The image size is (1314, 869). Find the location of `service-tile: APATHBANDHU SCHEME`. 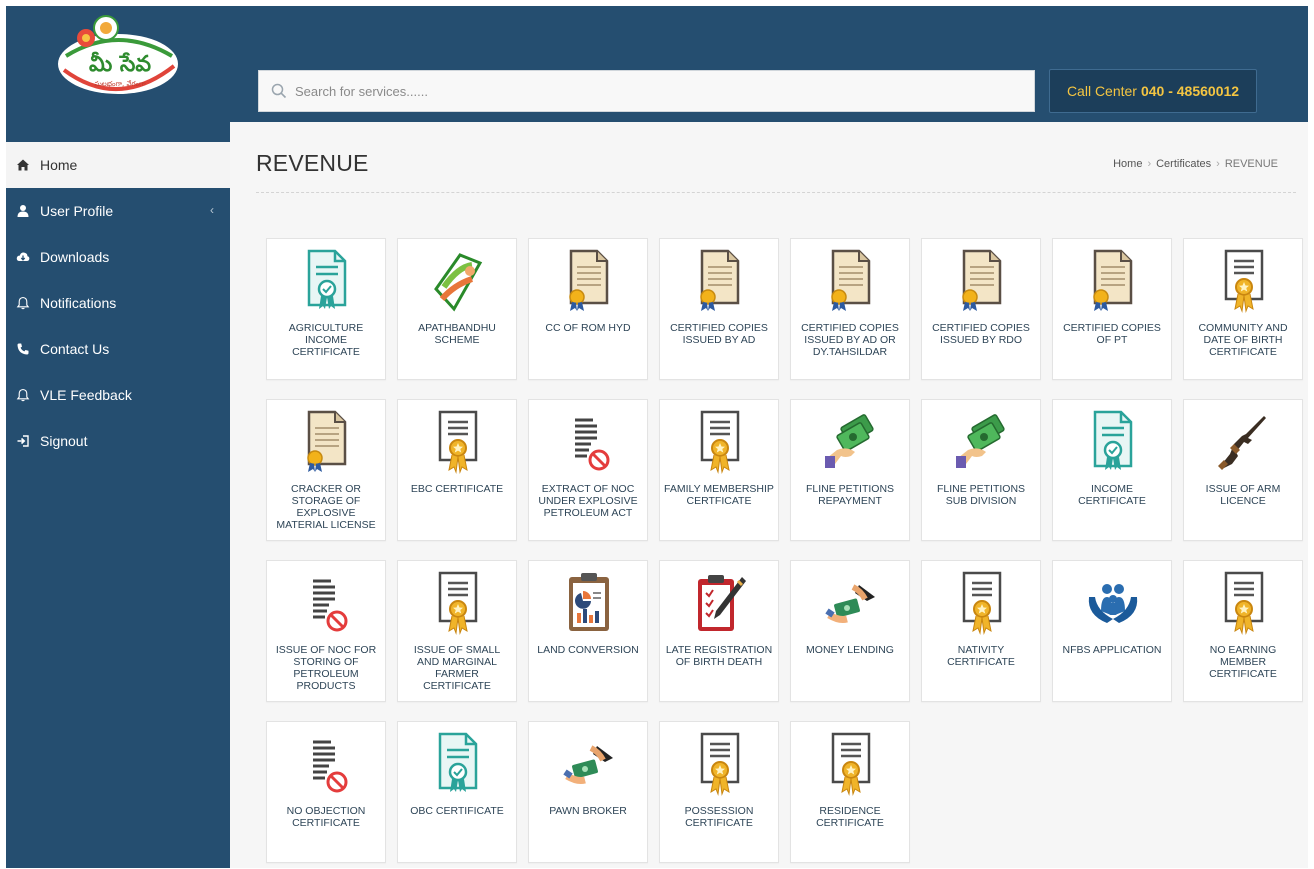

service-tile: APATHBANDHU SCHEME is located at coordinates (457, 309).